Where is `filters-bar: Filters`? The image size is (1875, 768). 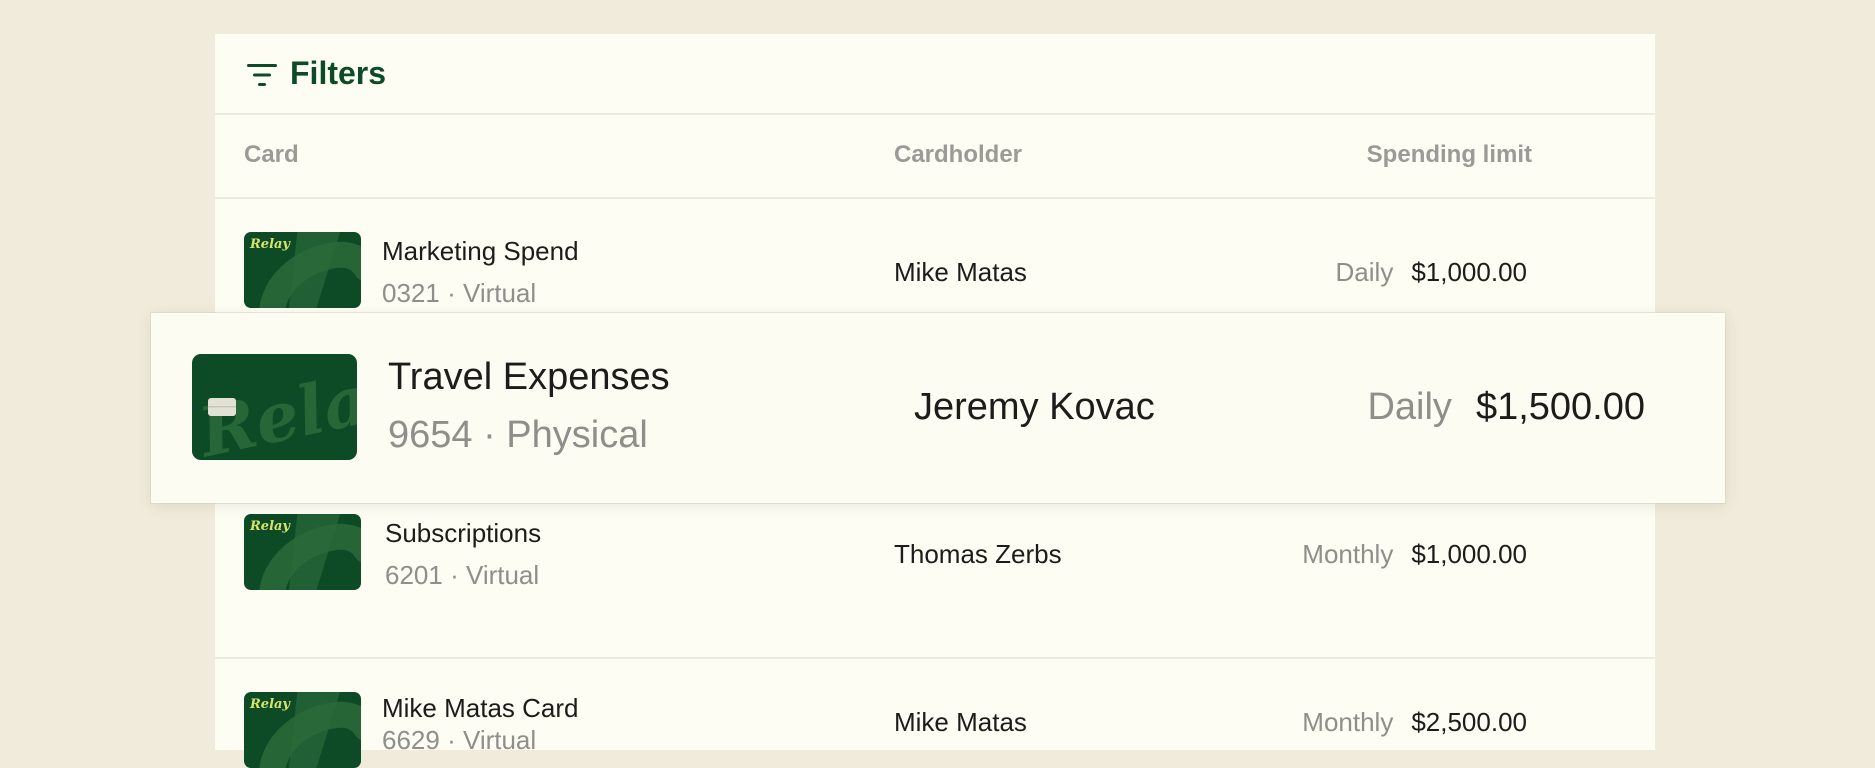
filters-bar: Filters is located at coordinates (935, 74).